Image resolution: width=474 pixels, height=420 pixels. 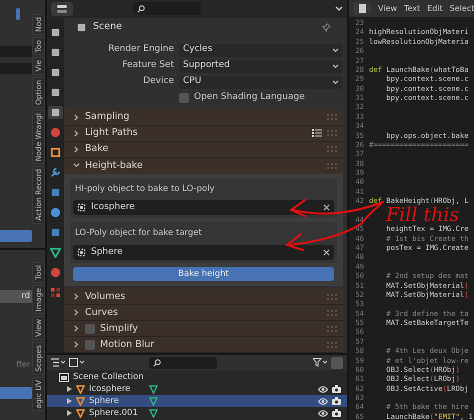 What do you see at coordinates (145, 189) in the screenshot?
I see `field-label: HI-poly object to bake to LO-poly` at bounding box center [145, 189].